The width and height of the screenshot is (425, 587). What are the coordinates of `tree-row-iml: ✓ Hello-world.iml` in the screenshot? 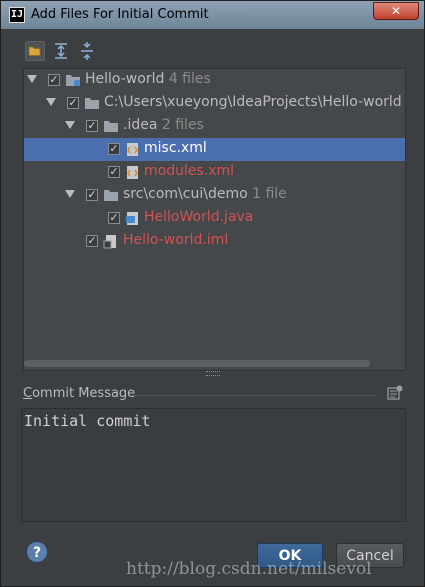 It's located at (214, 241).